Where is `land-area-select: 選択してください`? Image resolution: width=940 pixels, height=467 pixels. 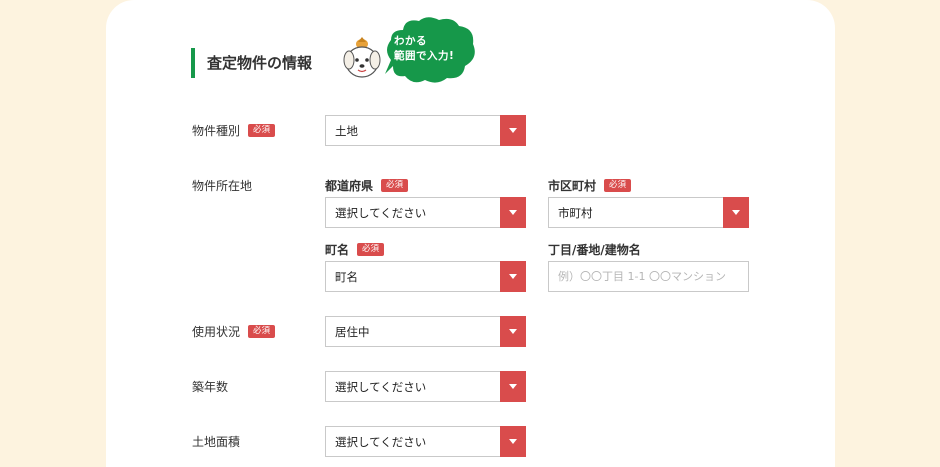 land-area-select: 選択してください is located at coordinates (425, 441).